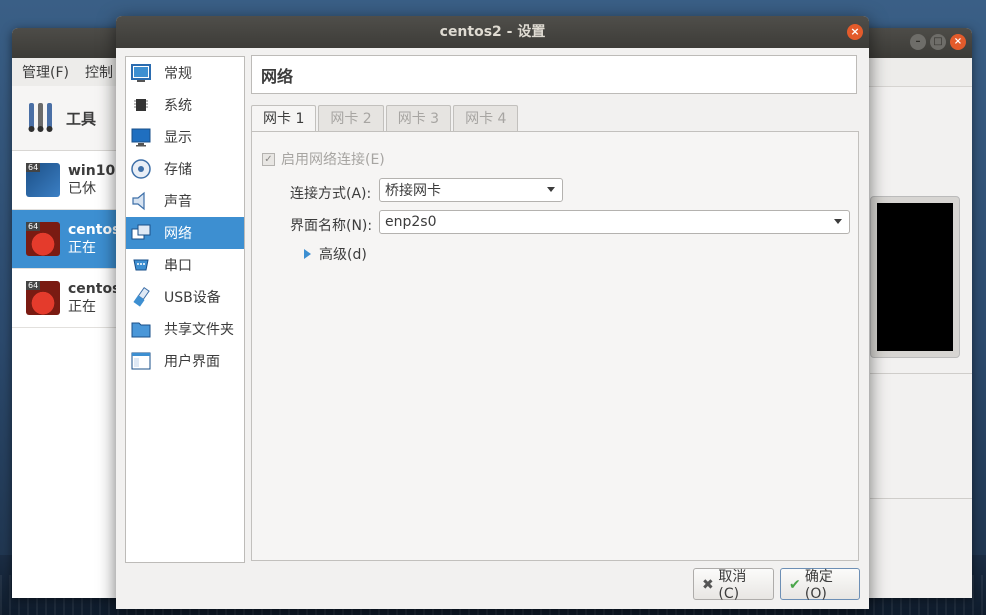  Describe the element at coordinates (413, 191) in the screenshot. I see `attach-mode-value: 桥接网卡` at that location.